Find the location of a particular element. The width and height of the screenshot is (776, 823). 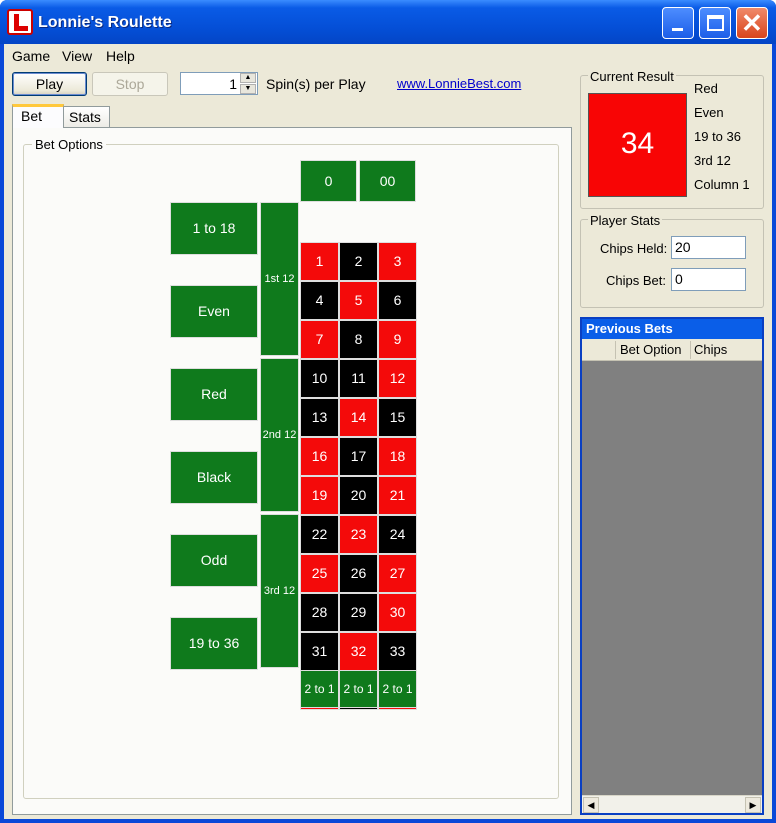

menu-view: View is located at coordinates (77, 56).